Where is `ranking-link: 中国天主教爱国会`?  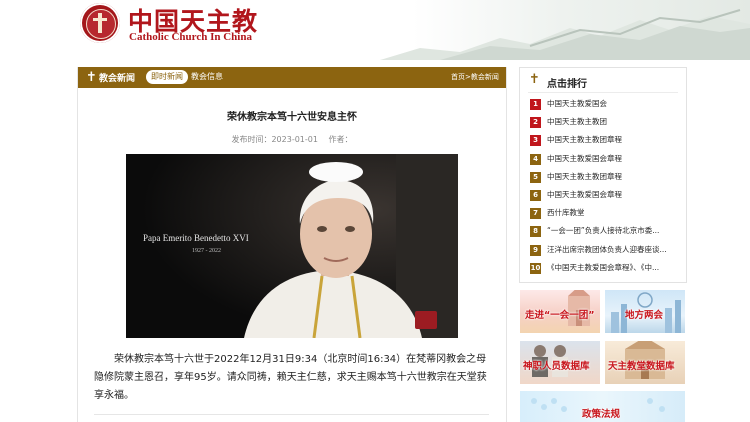 ranking-link: 中国天主教爱国会 is located at coordinates (614, 103).